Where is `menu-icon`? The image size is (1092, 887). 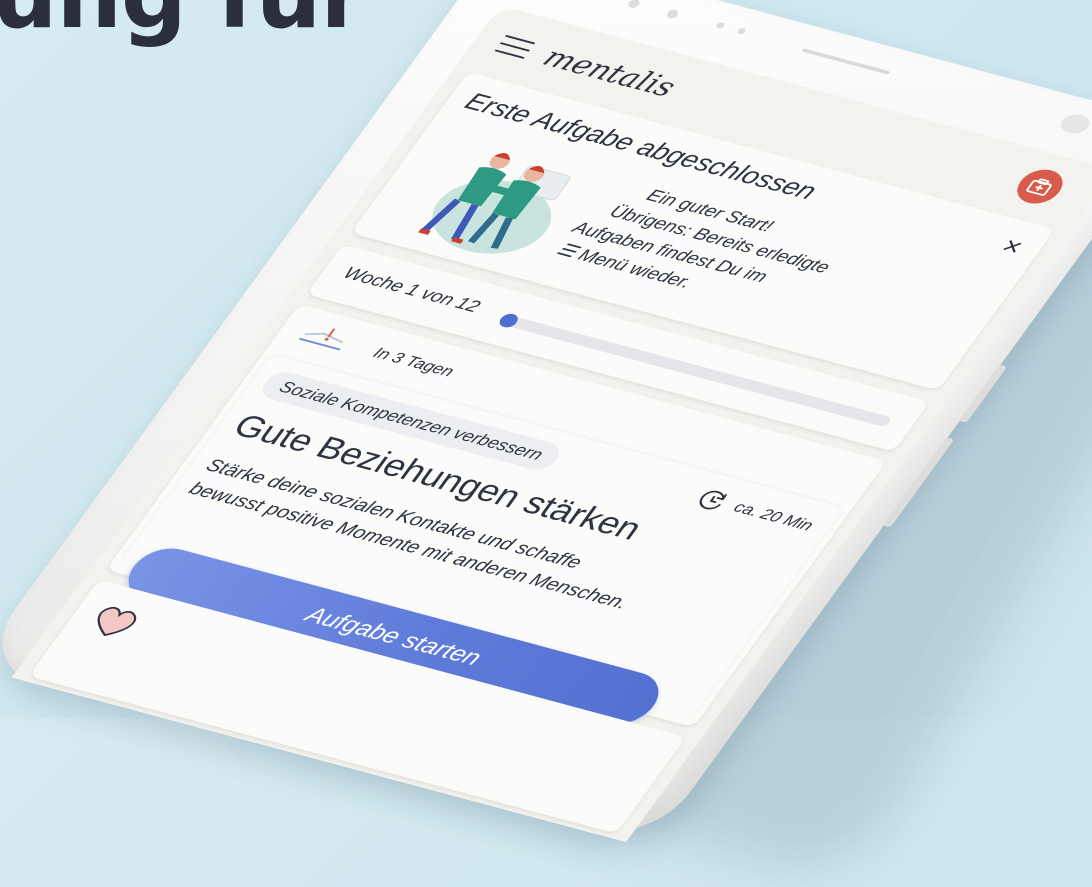 menu-icon is located at coordinates (515, 46).